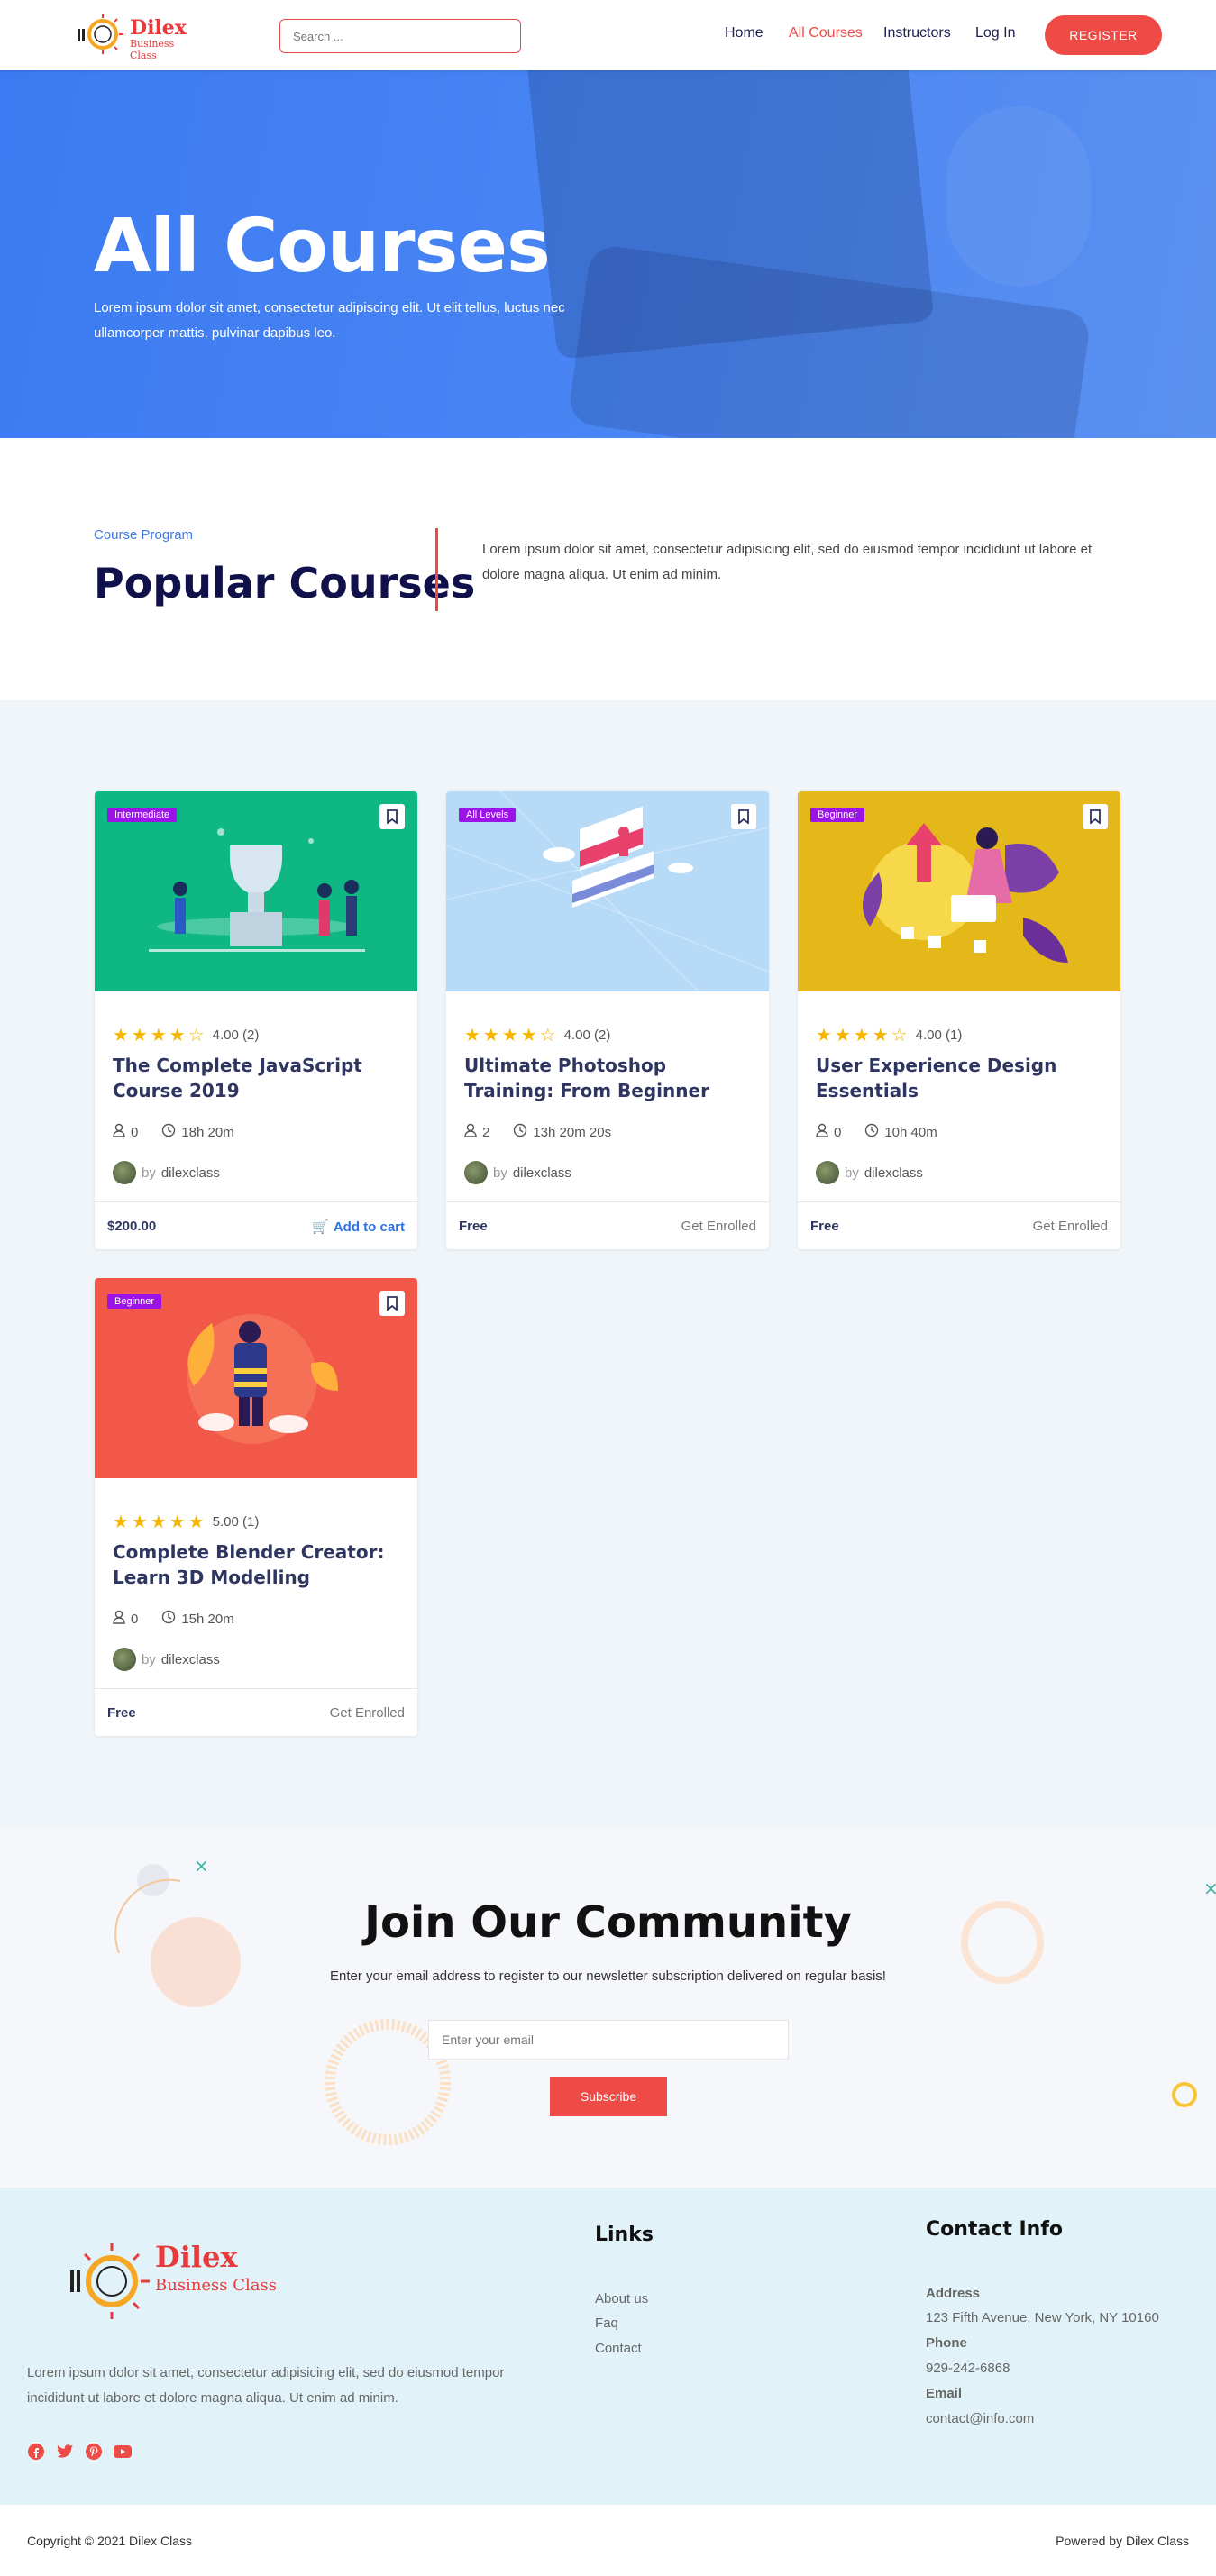  Describe the element at coordinates (980, 2418) in the screenshot. I see `contact-email-value: contact@info.com` at that location.